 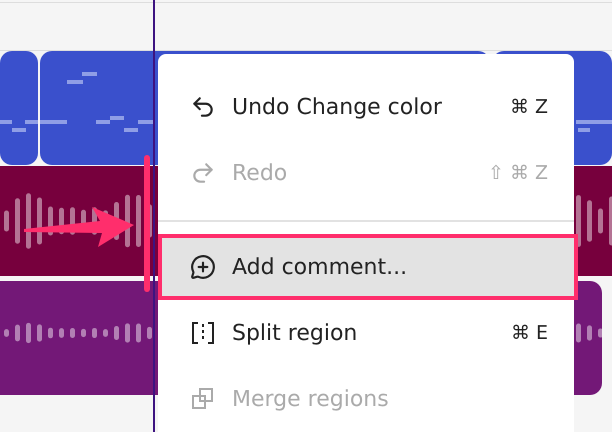 What do you see at coordinates (366, 107) in the screenshot?
I see `menu-item: Undo Change color ⌘ Z` at bounding box center [366, 107].